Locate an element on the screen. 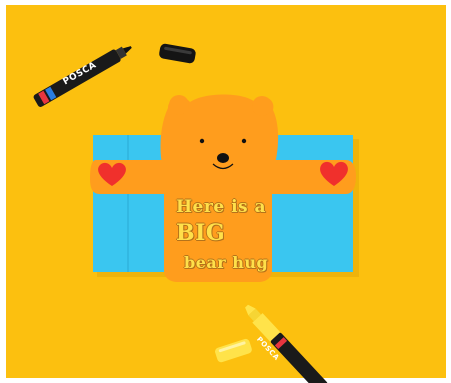 The height and width of the screenshot is (383, 451). bear-cutout is located at coordinates (219, 188).